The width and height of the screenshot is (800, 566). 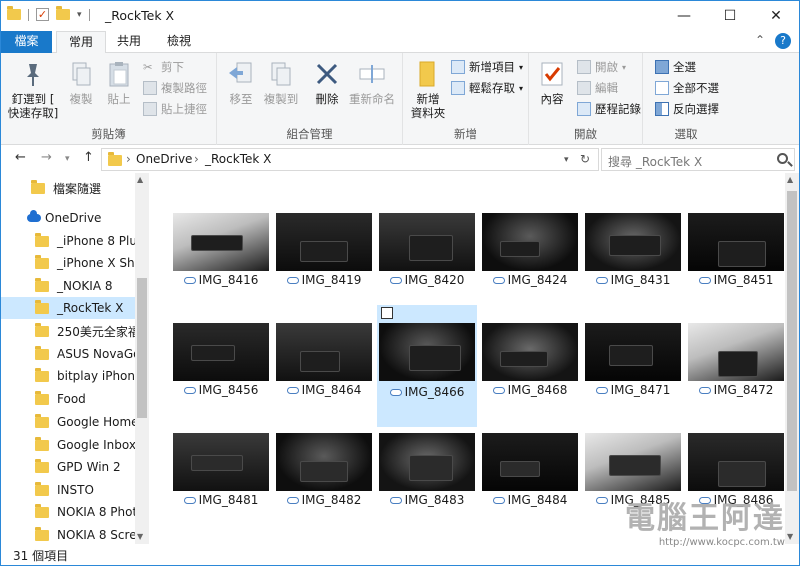 I want to click on properties-button: 內容, so click(x=552, y=82).